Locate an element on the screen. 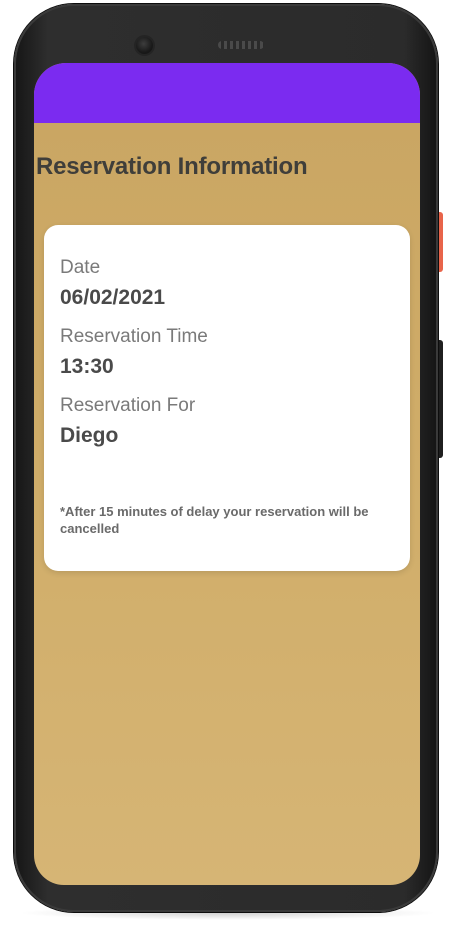 This screenshot has height=938, width=455. camera-icon is located at coordinates (144, 45).